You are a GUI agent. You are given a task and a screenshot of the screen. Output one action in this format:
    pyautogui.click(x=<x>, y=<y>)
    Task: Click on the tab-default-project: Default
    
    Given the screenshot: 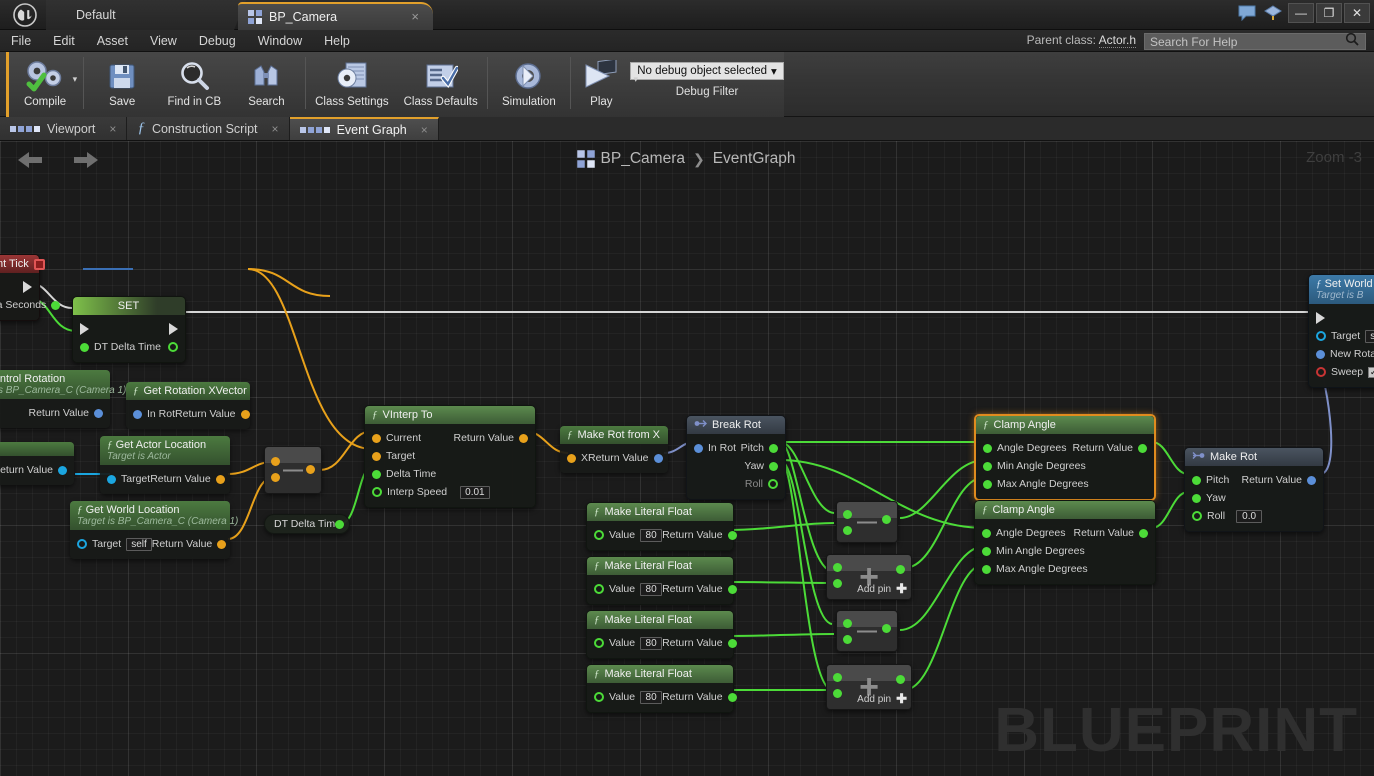 What is the action you would take?
    pyautogui.click(x=146, y=15)
    